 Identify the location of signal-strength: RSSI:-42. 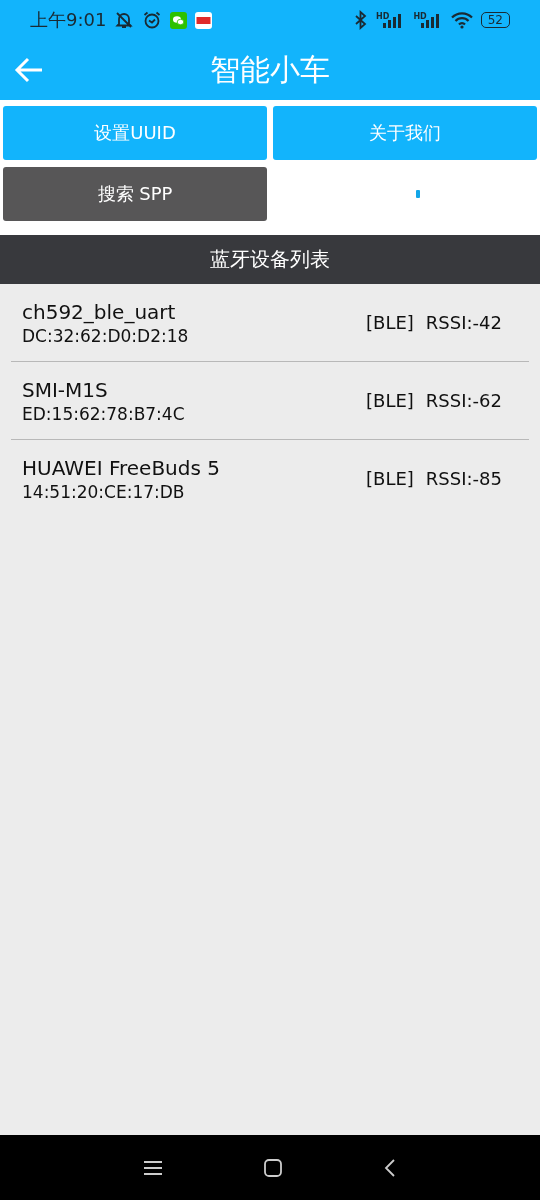
(463, 322).